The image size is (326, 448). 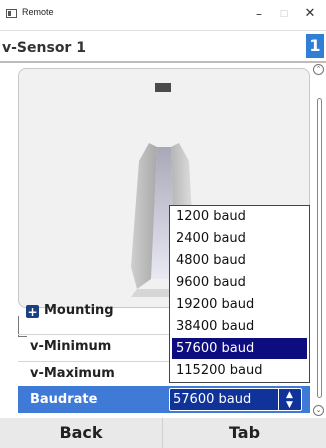 I want to click on sensor-title: v-Sensor 1, so click(x=44, y=48).